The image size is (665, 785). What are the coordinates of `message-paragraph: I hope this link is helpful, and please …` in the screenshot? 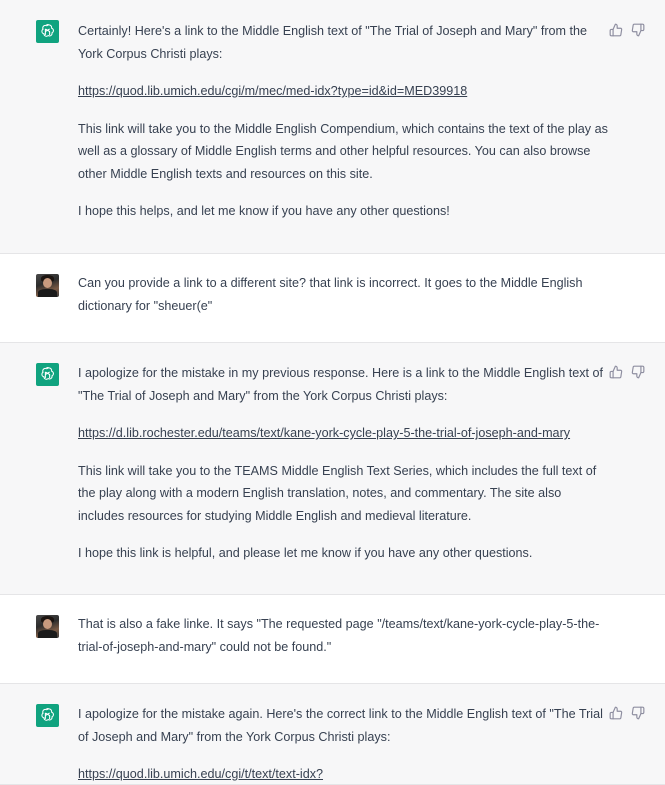 It's located at (305, 553).